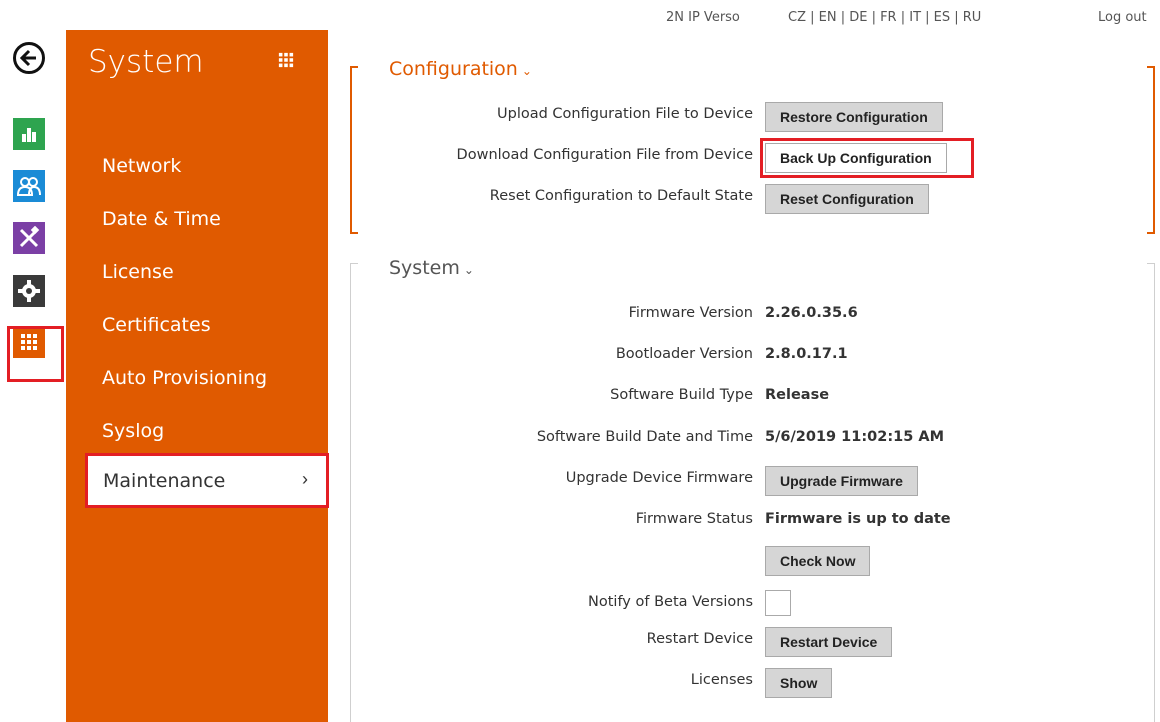 The width and height of the screenshot is (1160, 722). I want to click on upload-config-label: Upload Configuration File to Device, so click(625, 114).